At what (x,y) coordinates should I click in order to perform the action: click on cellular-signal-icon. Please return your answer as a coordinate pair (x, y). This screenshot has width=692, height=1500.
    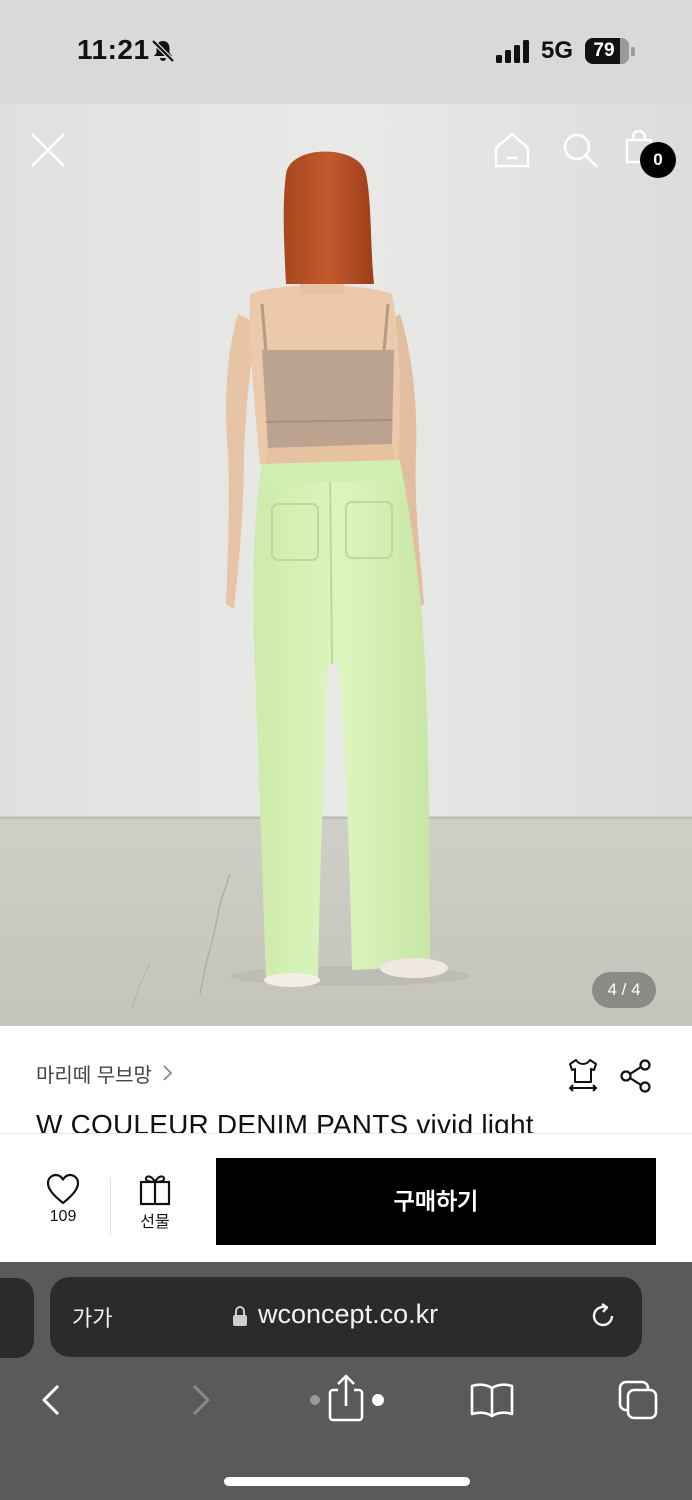
    Looking at the image, I should click on (512, 51).